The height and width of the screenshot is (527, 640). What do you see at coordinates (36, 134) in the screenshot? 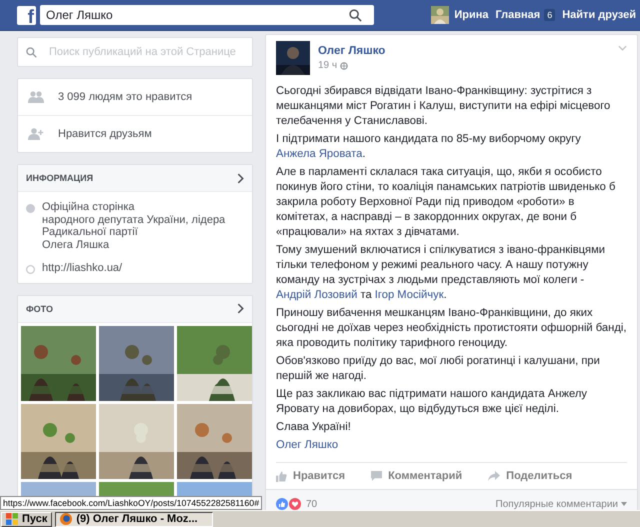
I see `person-plus-icon` at bounding box center [36, 134].